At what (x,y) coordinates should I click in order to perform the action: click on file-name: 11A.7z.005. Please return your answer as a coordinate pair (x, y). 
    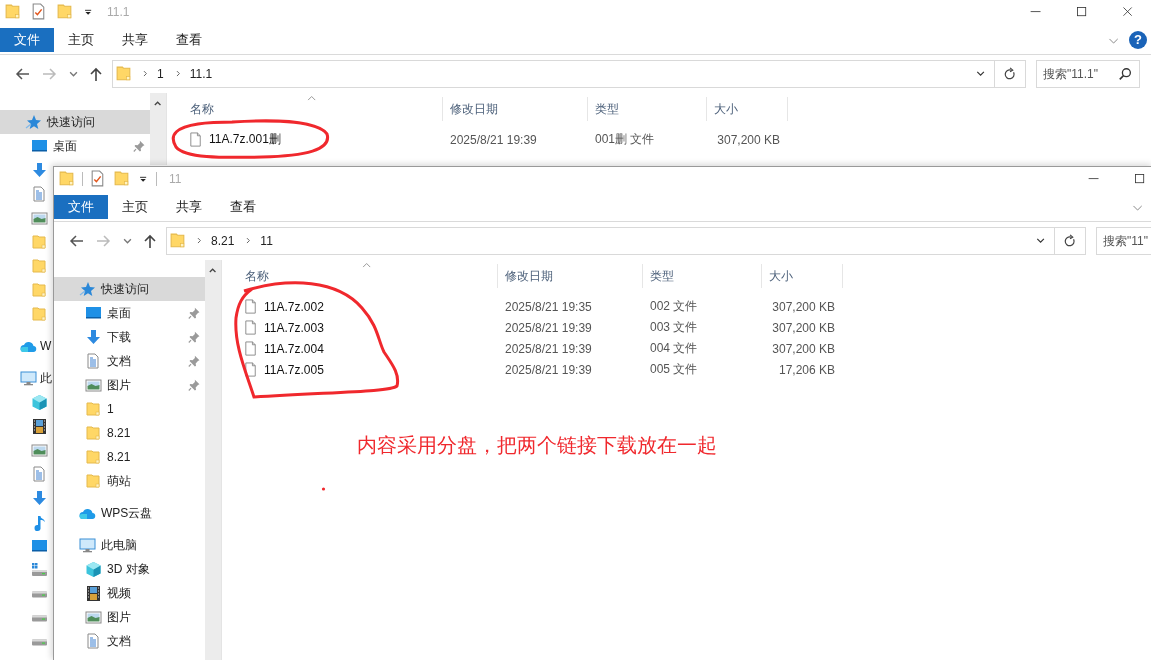
    Looking at the image, I should click on (360, 369).